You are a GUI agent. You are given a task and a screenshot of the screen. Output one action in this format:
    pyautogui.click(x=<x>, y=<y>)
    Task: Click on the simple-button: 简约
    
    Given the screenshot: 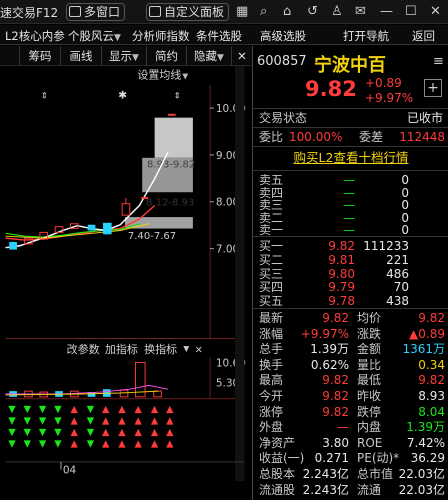 What is the action you would take?
    pyautogui.click(x=167, y=56)
    